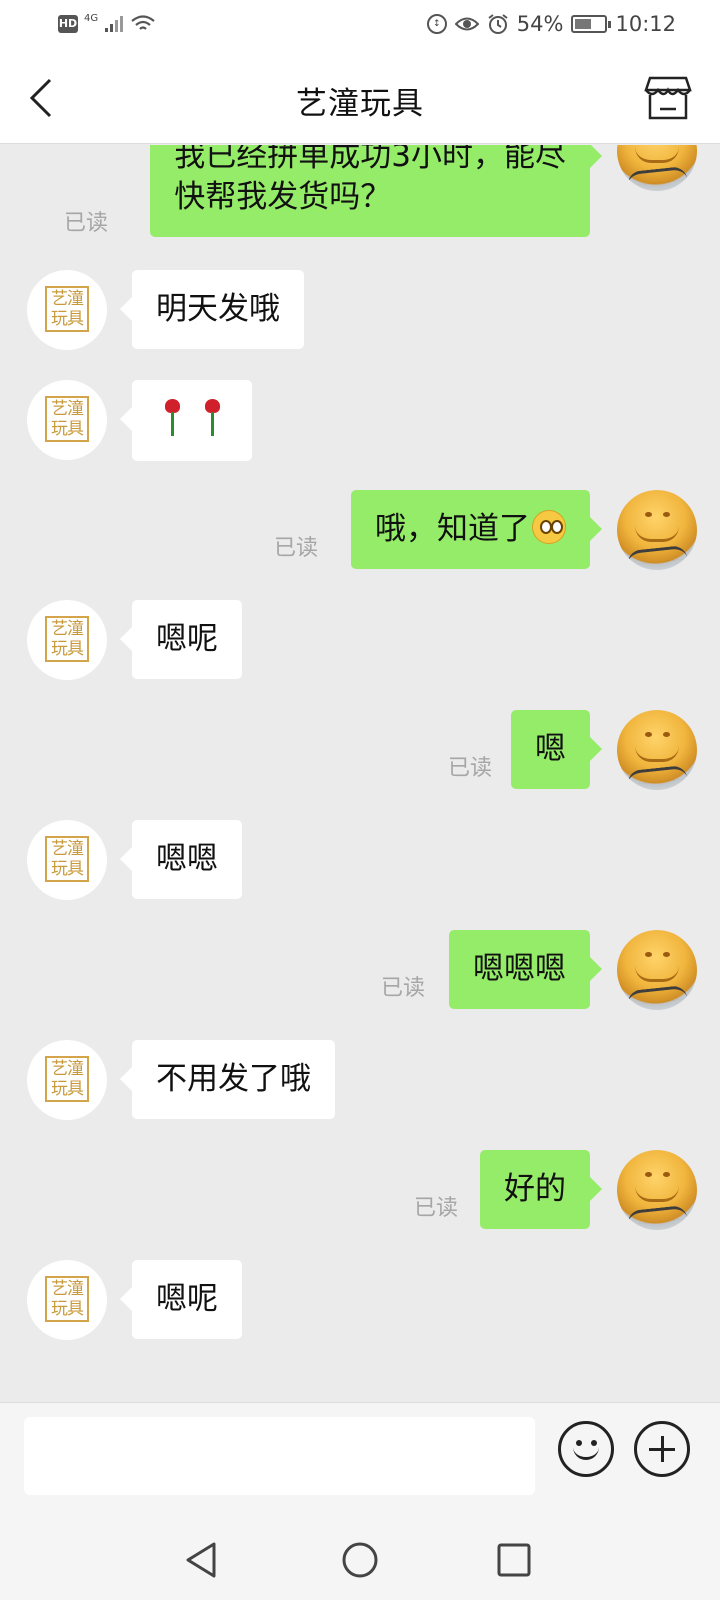 The image size is (720, 1600). Describe the element at coordinates (436, 24) in the screenshot. I see `data-saver-icon: ↕` at that location.